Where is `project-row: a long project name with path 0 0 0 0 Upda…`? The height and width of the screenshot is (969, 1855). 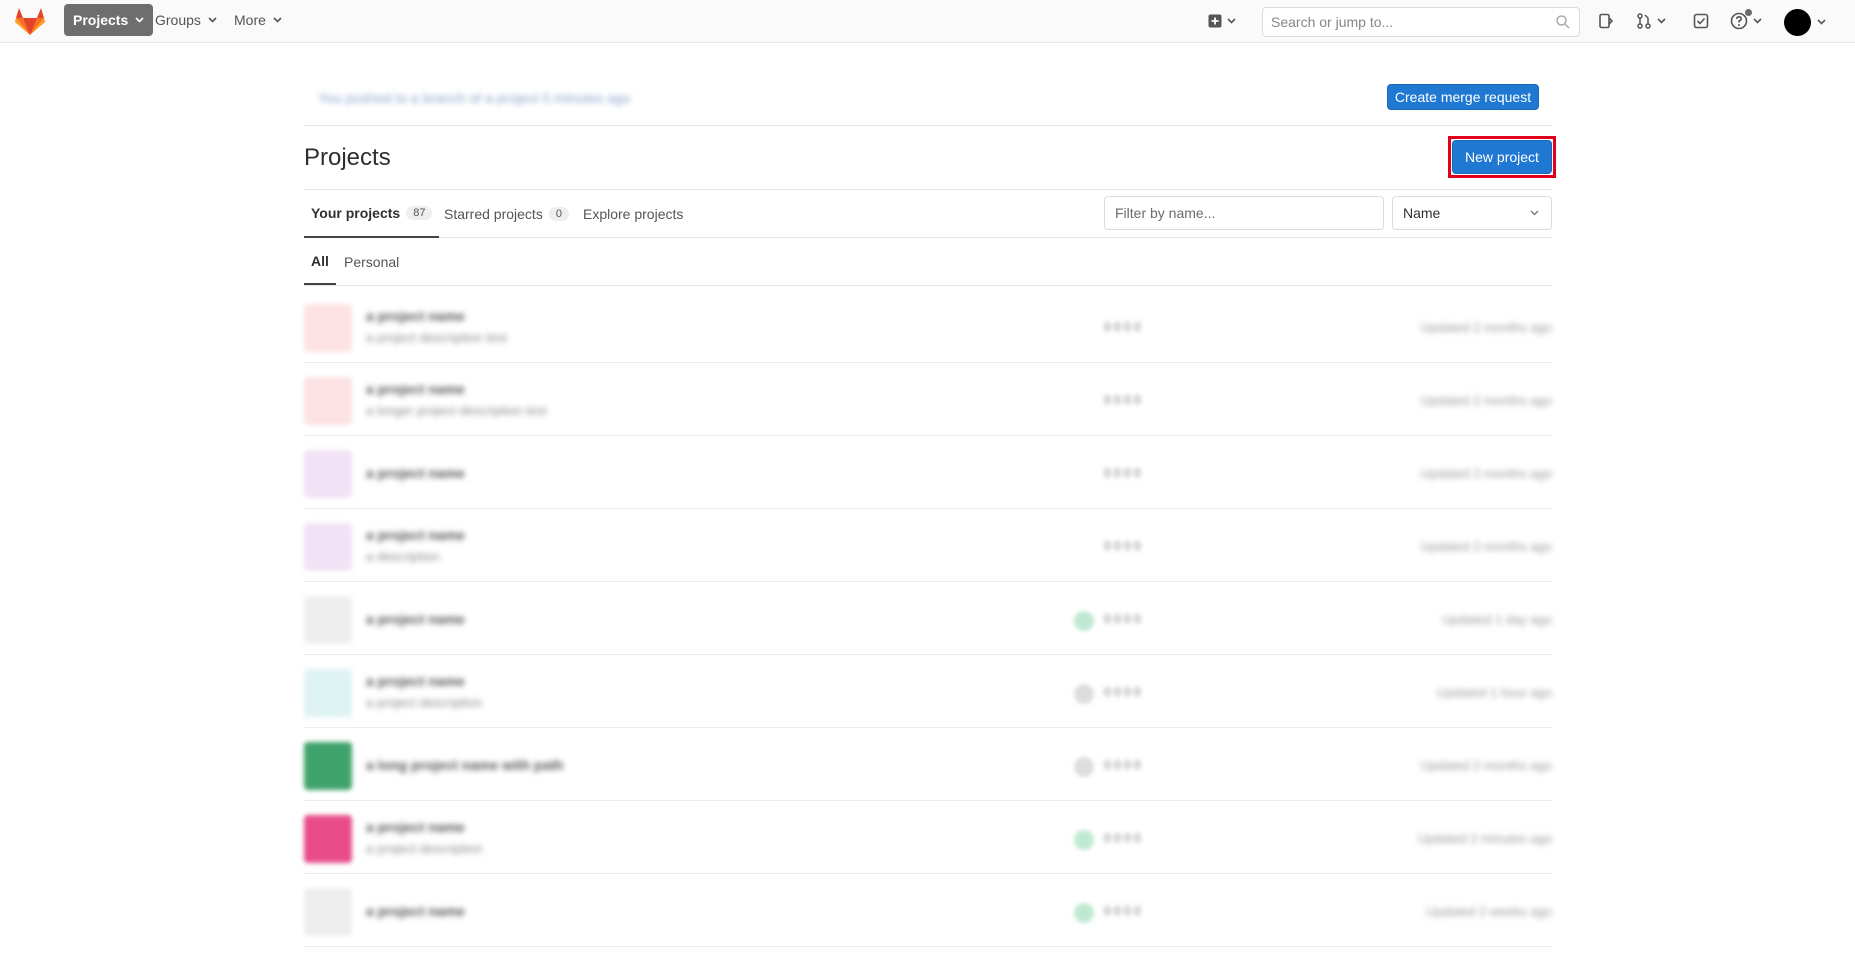
project-row: a long project name with path 0 0 0 0 Upda… is located at coordinates (928, 764).